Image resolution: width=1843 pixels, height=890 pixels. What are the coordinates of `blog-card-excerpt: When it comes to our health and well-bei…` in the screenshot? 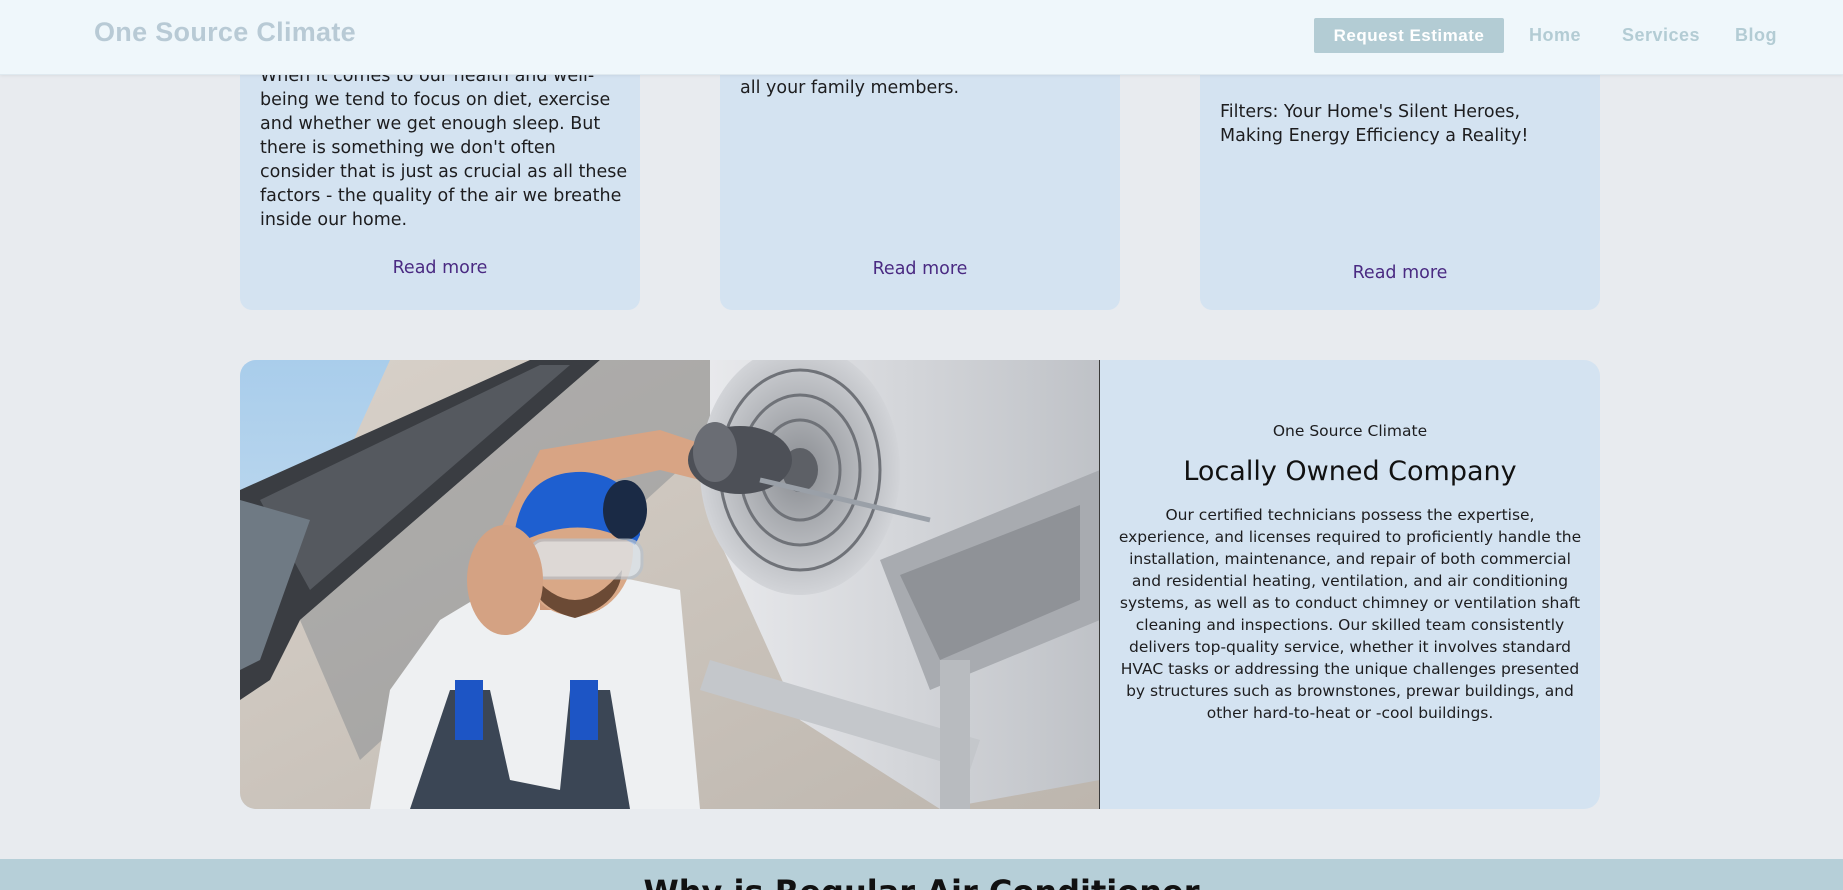 It's located at (444, 148).